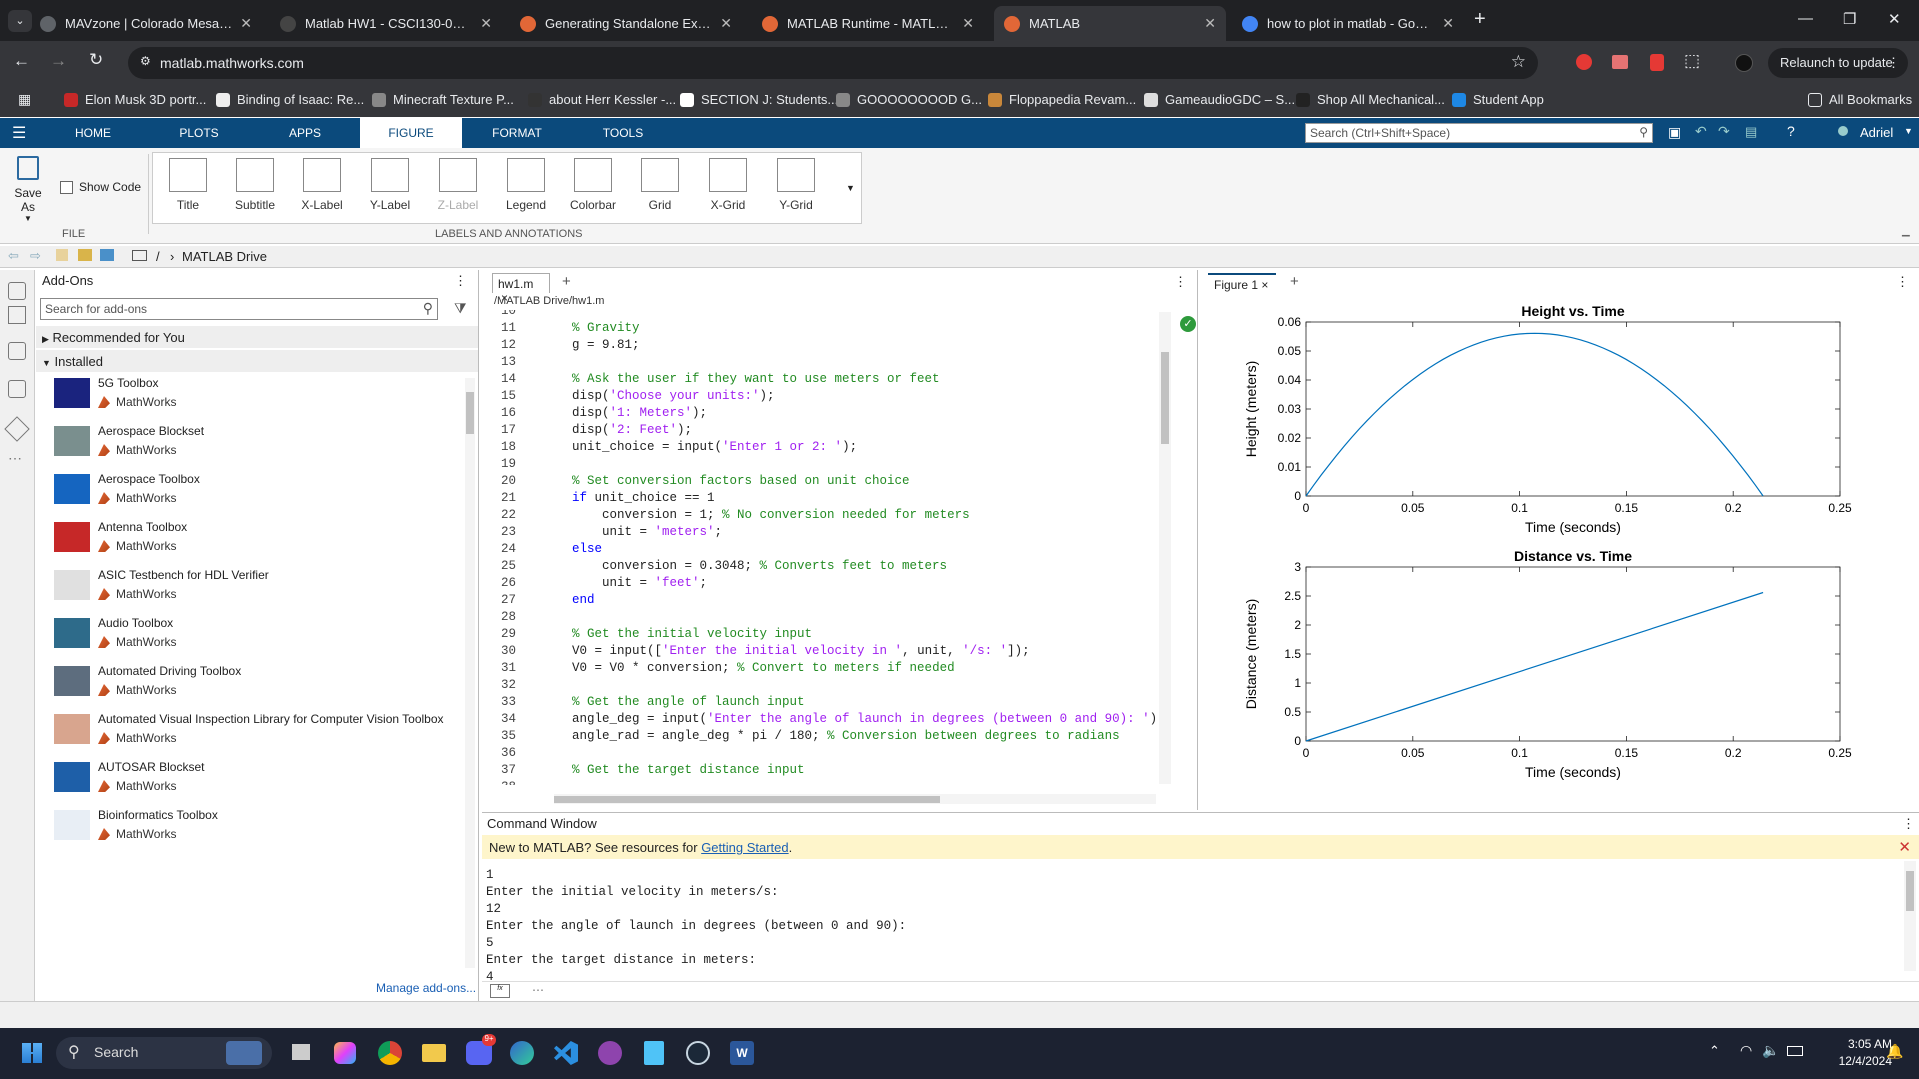 The width and height of the screenshot is (1919, 1079). What do you see at coordinates (1674, 132) in the screenshot?
I see `save-icon: ▣` at bounding box center [1674, 132].